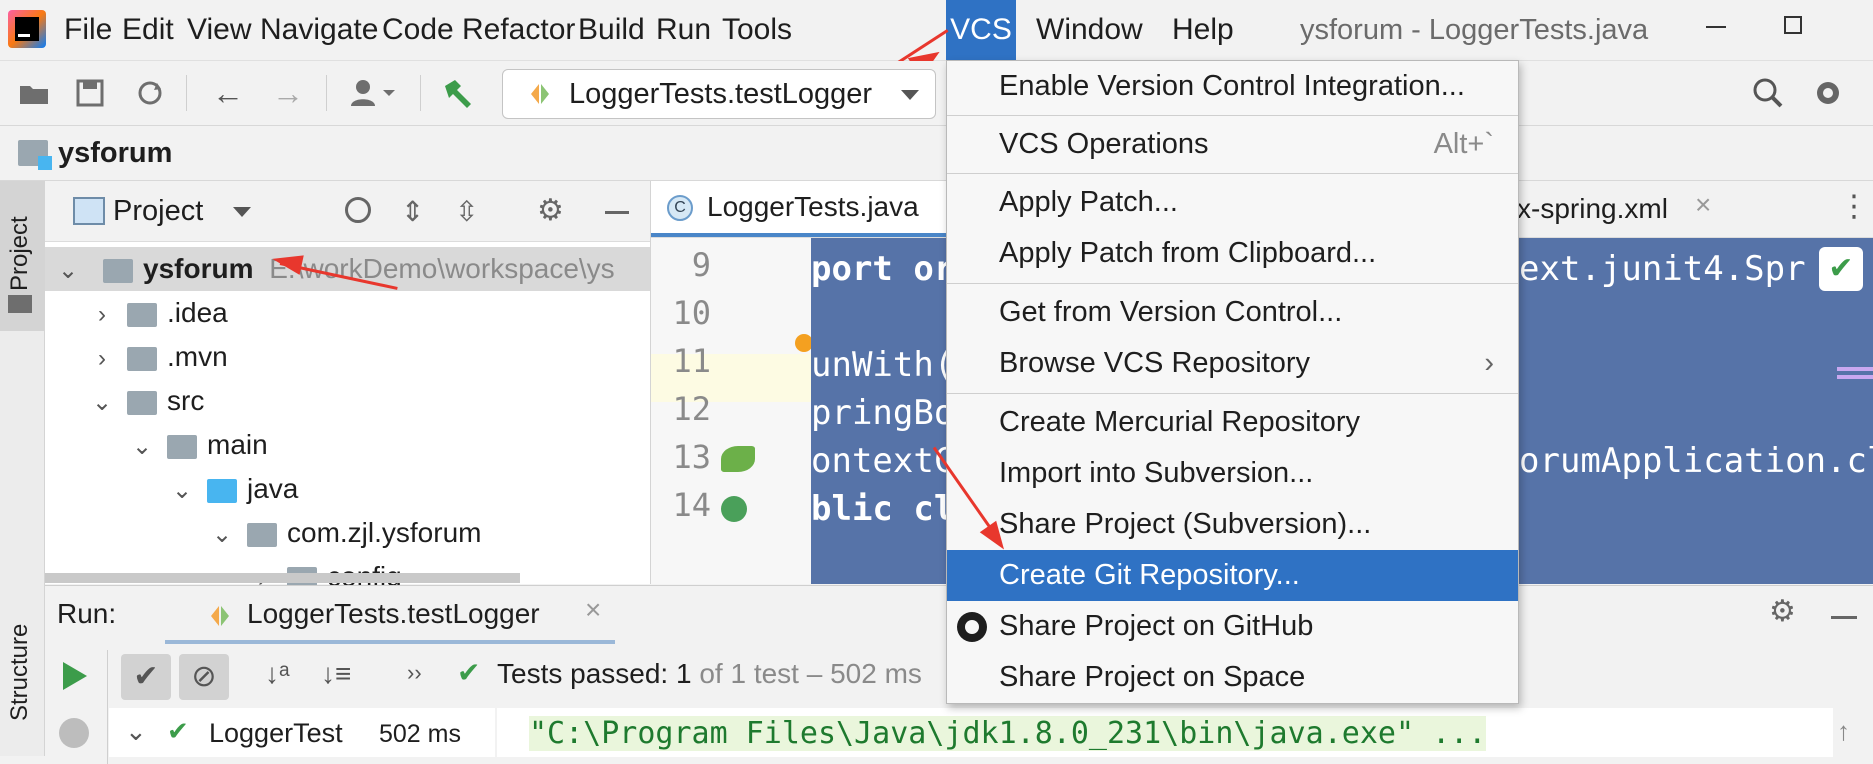 This screenshot has height=764, width=1873. What do you see at coordinates (148, 30) in the screenshot?
I see `menu-edit: Edit` at bounding box center [148, 30].